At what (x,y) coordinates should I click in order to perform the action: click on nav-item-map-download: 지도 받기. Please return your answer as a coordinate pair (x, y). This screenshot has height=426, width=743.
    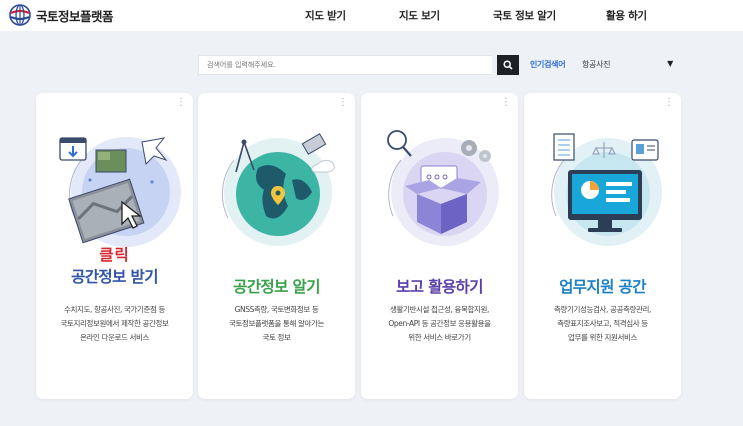
    Looking at the image, I should click on (325, 15).